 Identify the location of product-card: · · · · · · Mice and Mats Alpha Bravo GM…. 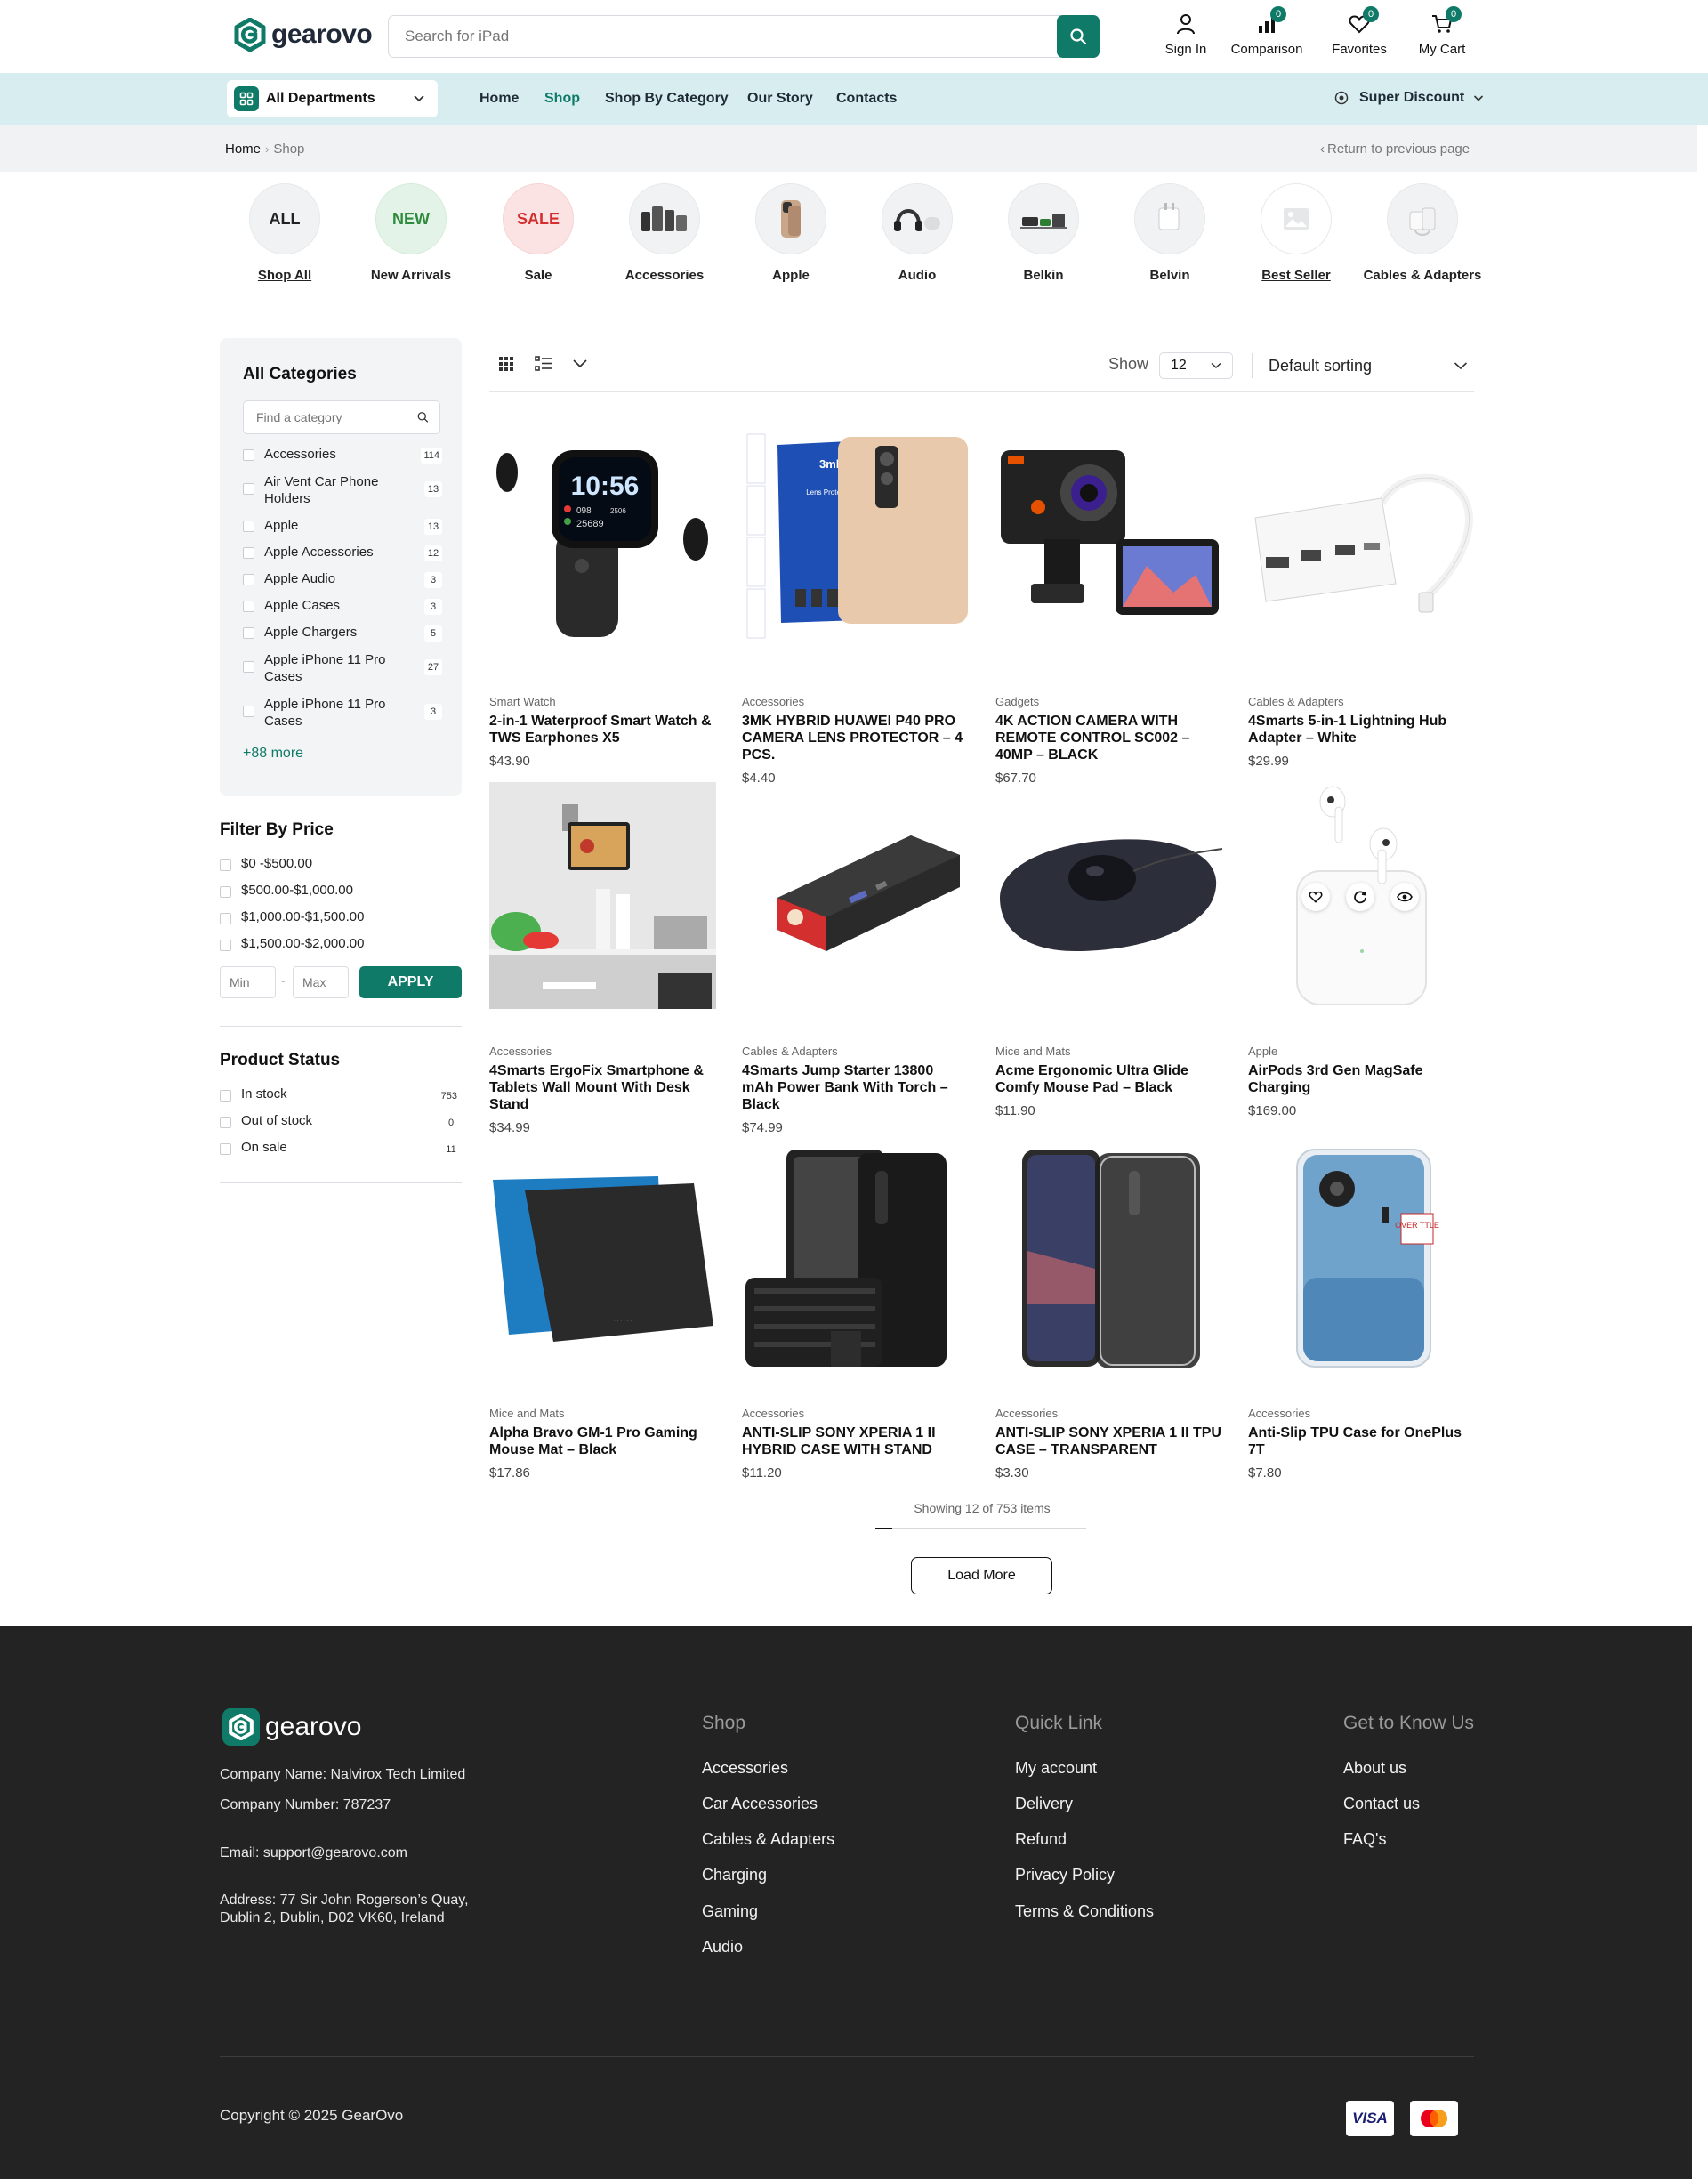
(602, 1312).